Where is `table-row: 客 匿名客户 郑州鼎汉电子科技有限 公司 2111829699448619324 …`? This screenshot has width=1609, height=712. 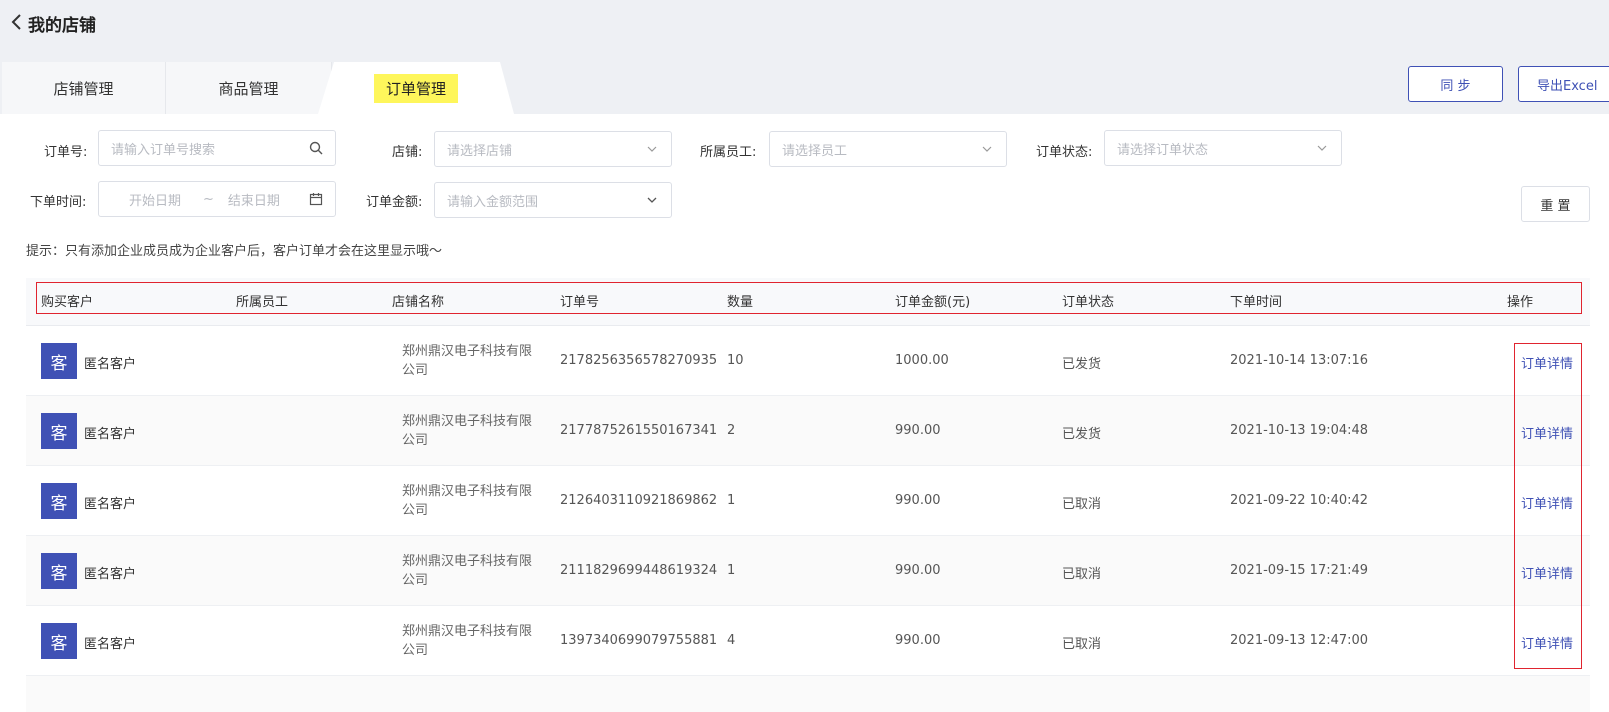 table-row: 客 匿名客户 郑州鼎汉电子科技有限 公司 2111829699448619324 … is located at coordinates (808, 571).